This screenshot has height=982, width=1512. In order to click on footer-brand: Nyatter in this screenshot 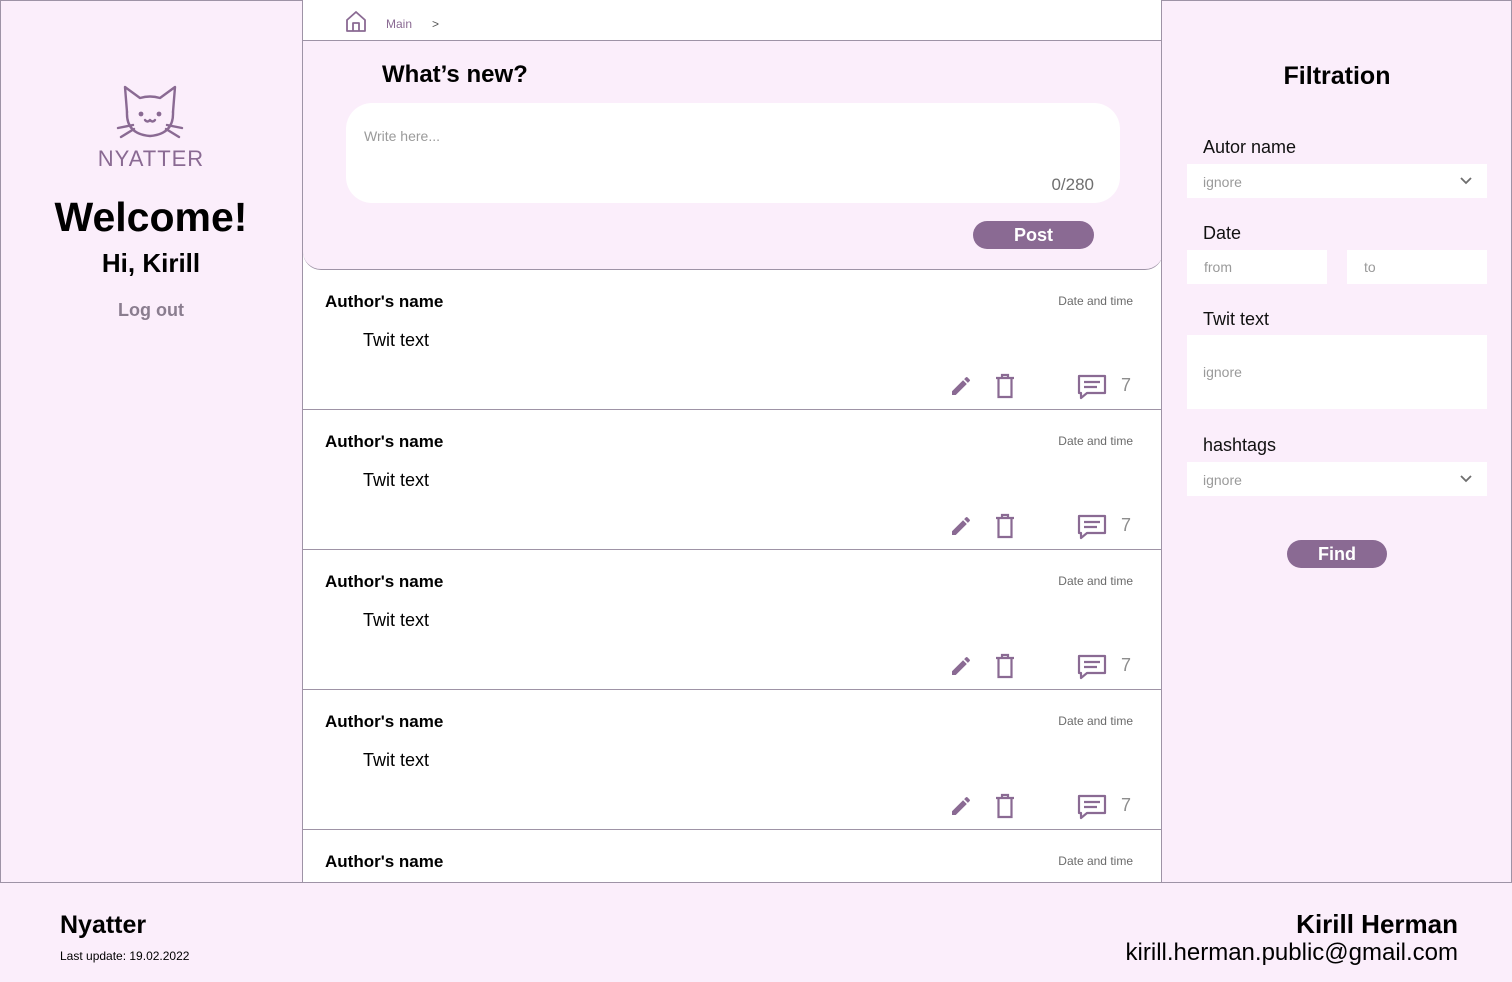, I will do `click(103, 925)`.